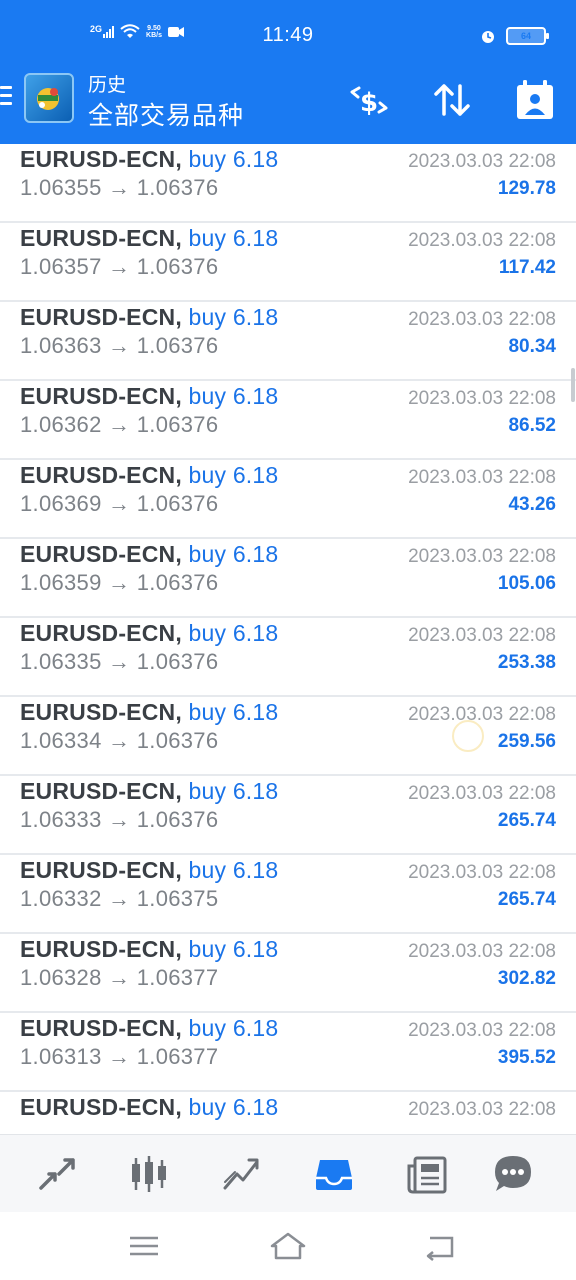 The image size is (576, 1280). What do you see at coordinates (532, 346) in the screenshot?
I see `trade-profit: 80.34` at bounding box center [532, 346].